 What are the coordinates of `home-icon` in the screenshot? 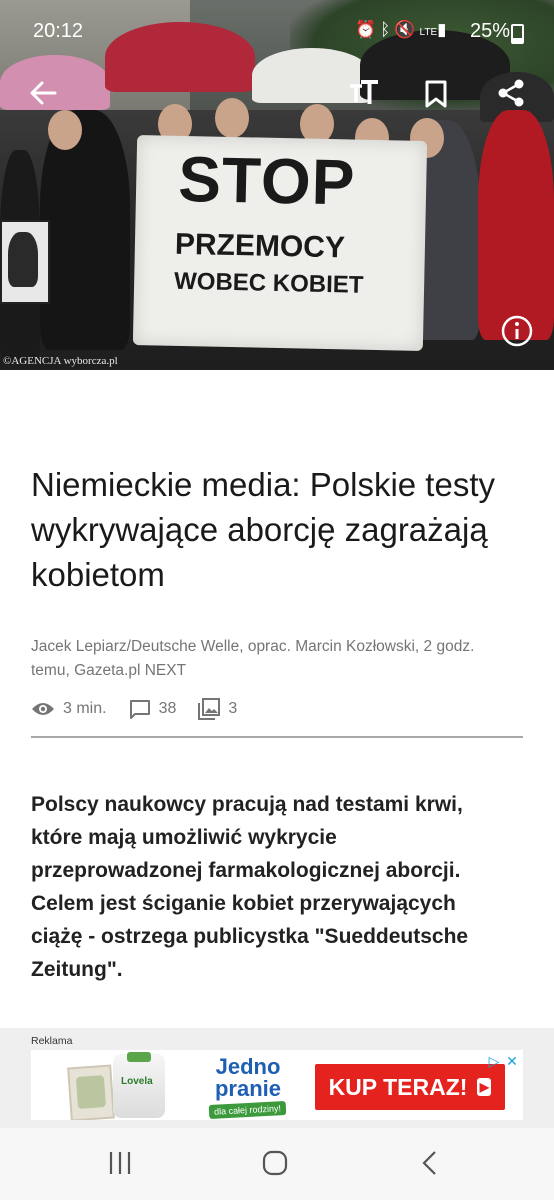 It's located at (275, 1165).